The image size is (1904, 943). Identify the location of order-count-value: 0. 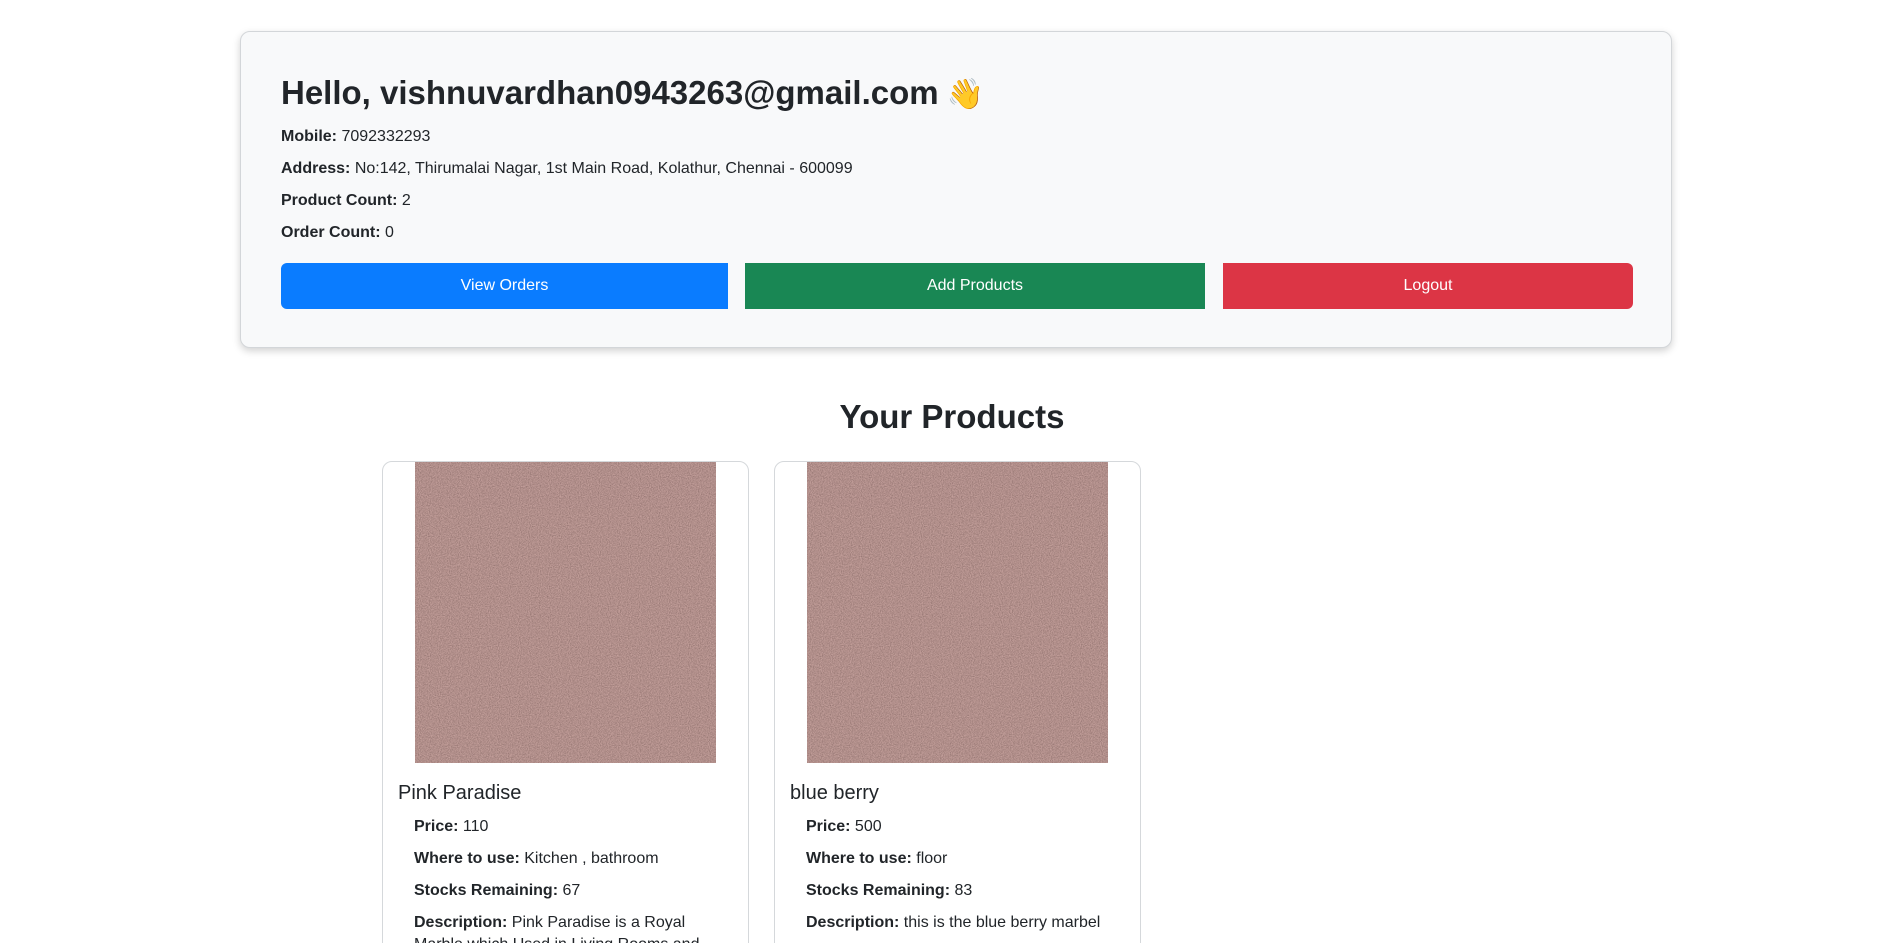
(389, 232).